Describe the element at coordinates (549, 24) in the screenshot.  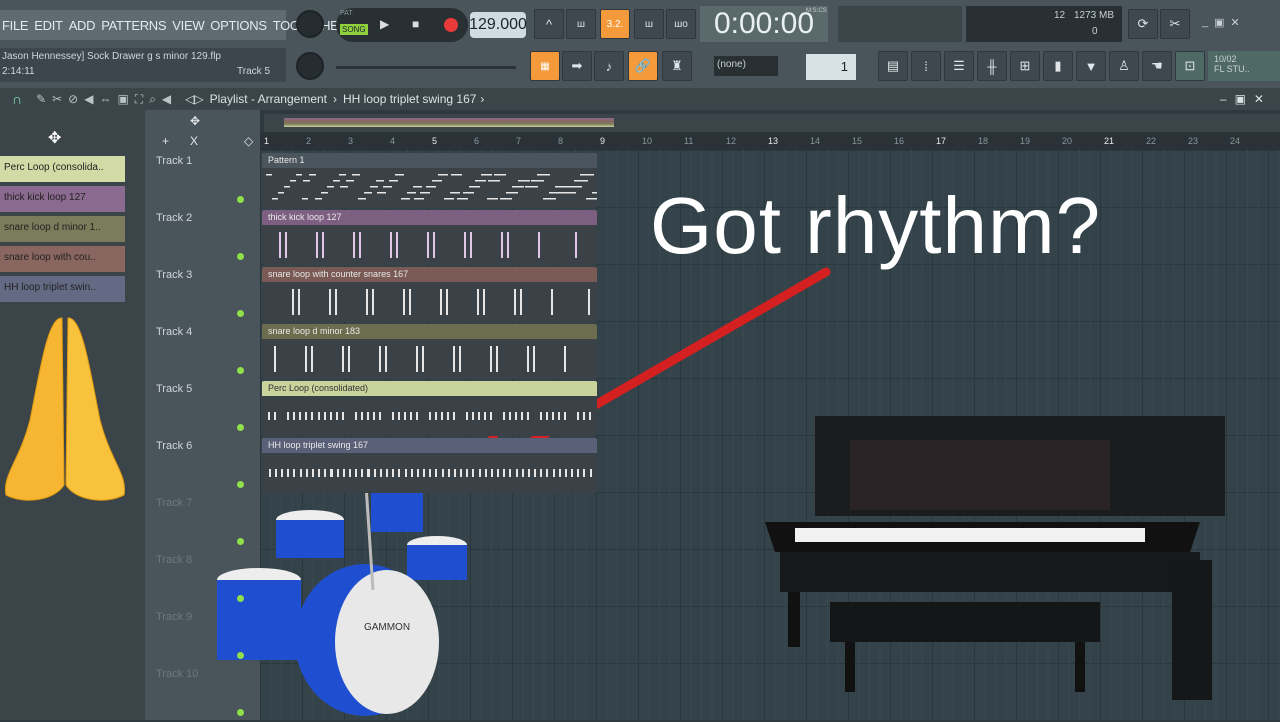
I see `metronome-icon: ^` at that location.